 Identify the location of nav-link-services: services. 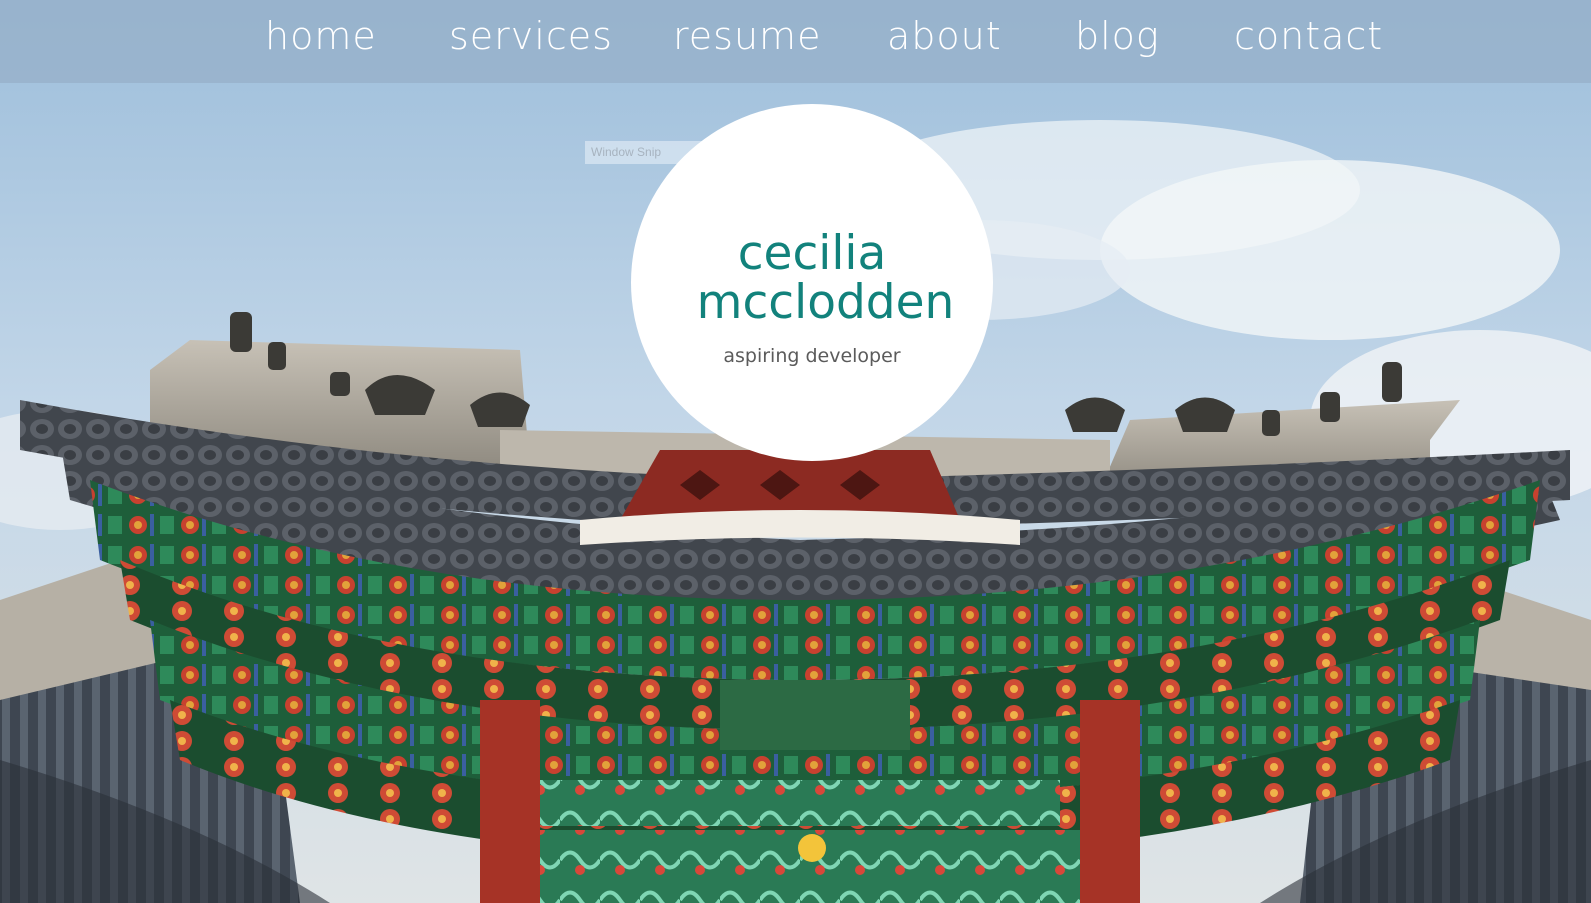
(531, 36).